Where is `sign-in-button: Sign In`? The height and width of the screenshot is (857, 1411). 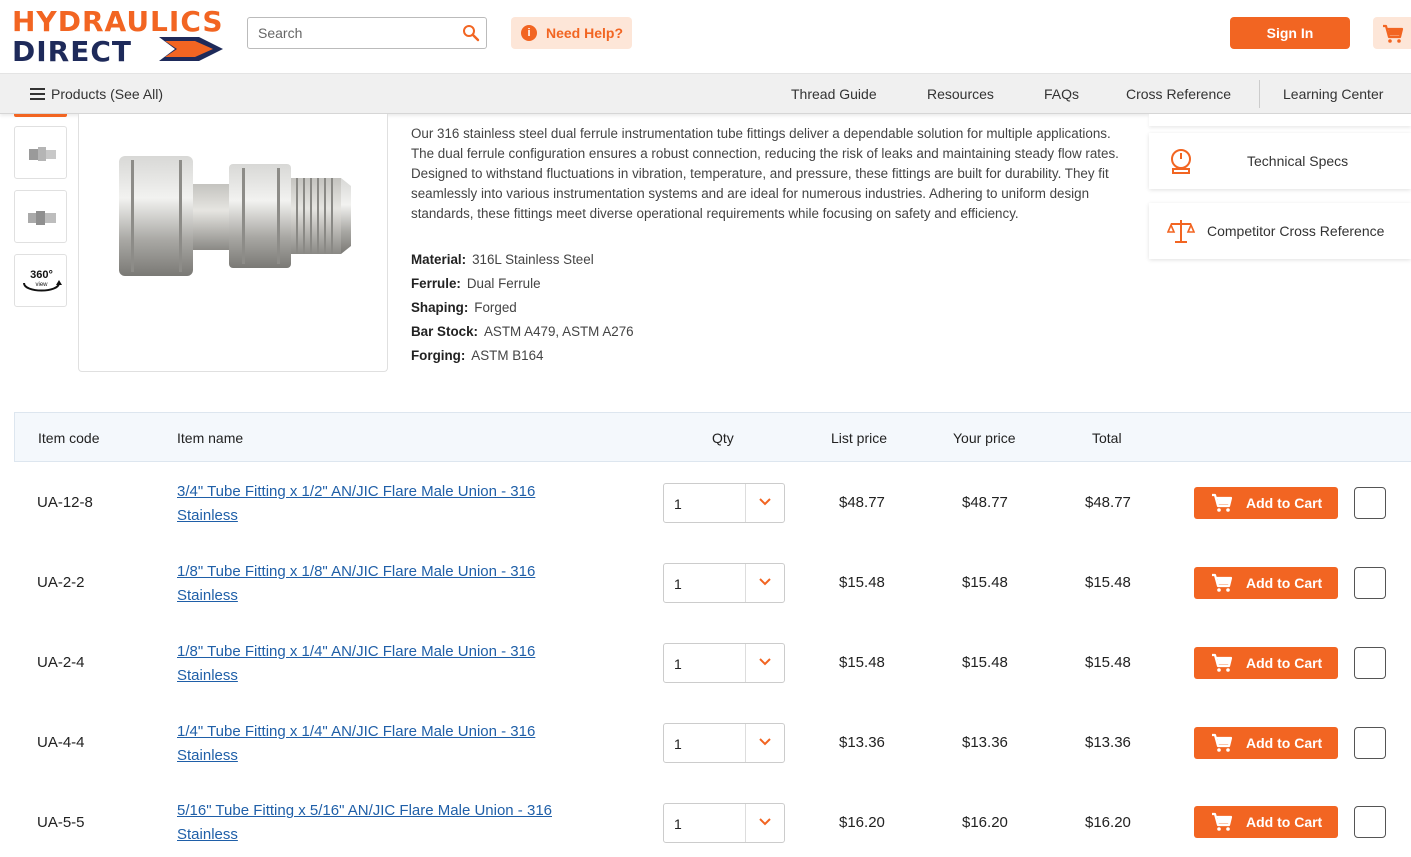 sign-in-button: Sign In is located at coordinates (1290, 33).